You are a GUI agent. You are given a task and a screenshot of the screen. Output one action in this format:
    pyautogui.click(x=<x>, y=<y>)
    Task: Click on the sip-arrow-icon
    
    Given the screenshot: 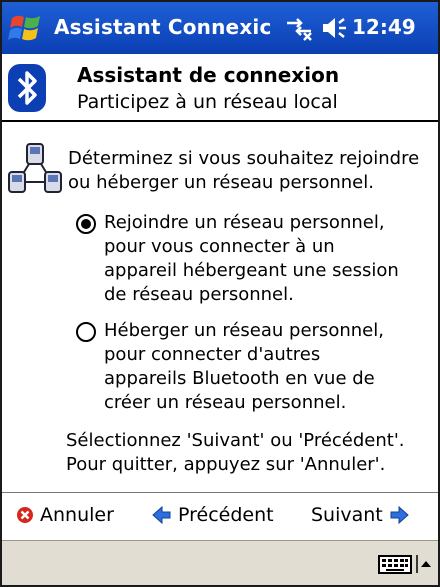 What is the action you would take?
    pyautogui.click(x=424, y=564)
    